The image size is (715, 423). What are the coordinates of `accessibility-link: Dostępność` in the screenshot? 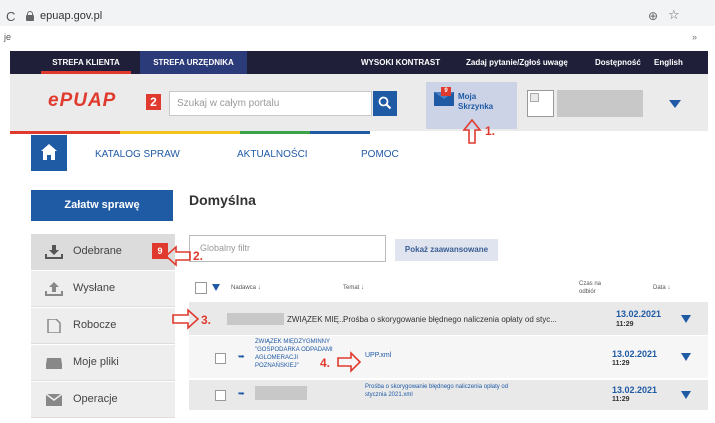 It's located at (618, 62).